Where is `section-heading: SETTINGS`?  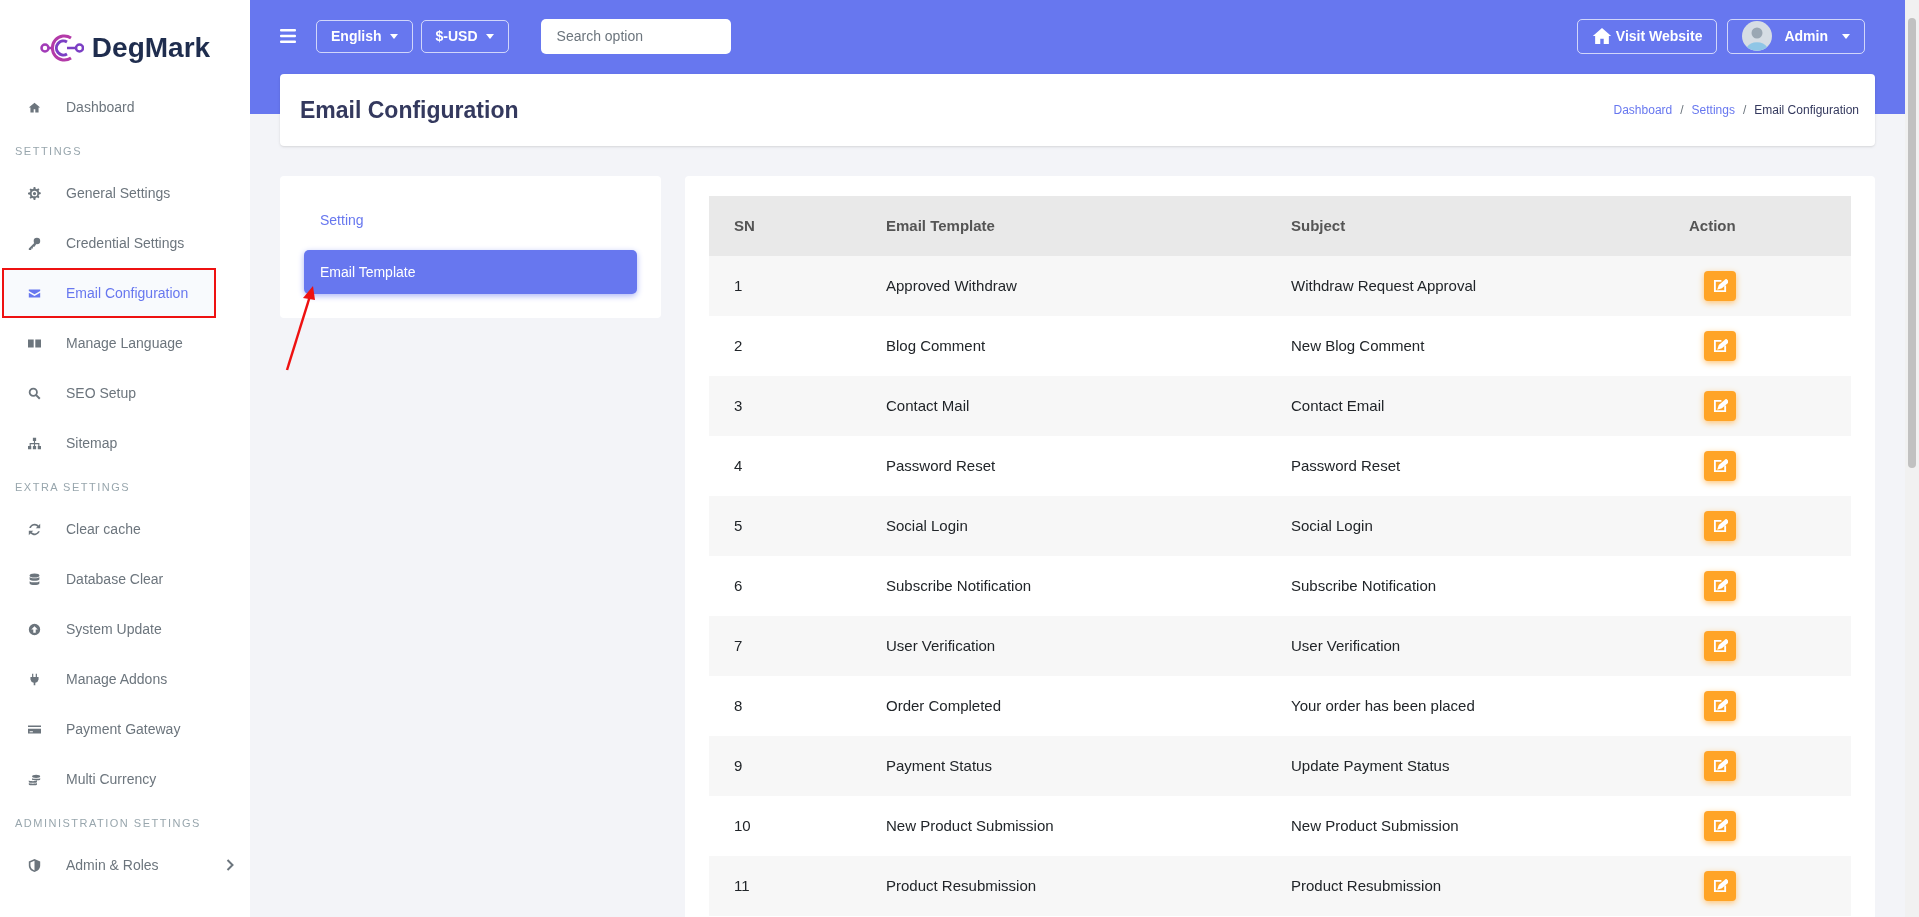 section-heading: SETTINGS is located at coordinates (48, 151).